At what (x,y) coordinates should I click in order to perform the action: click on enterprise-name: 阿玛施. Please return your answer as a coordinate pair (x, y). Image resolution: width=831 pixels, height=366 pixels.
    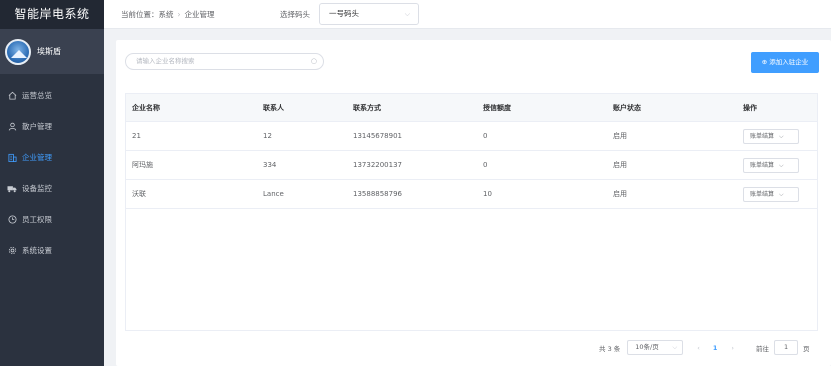
    Looking at the image, I should click on (142, 165).